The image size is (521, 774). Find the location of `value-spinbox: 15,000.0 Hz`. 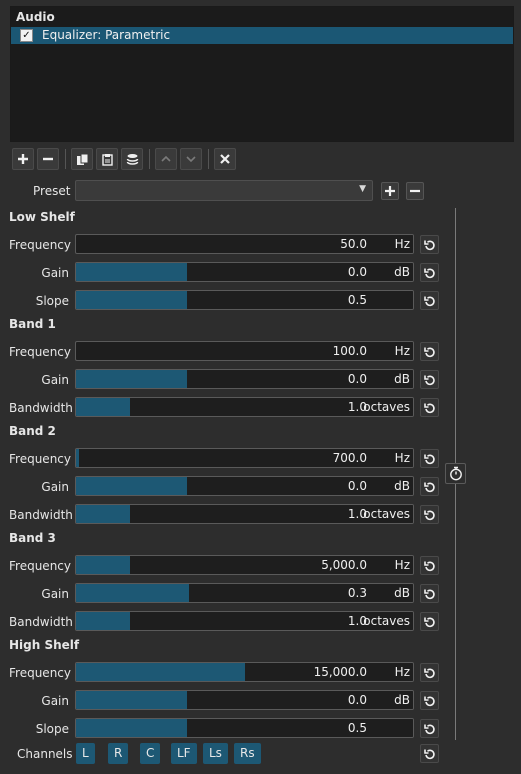

value-spinbox: 15,000.0 Hz is located at coordinates (356, 672).